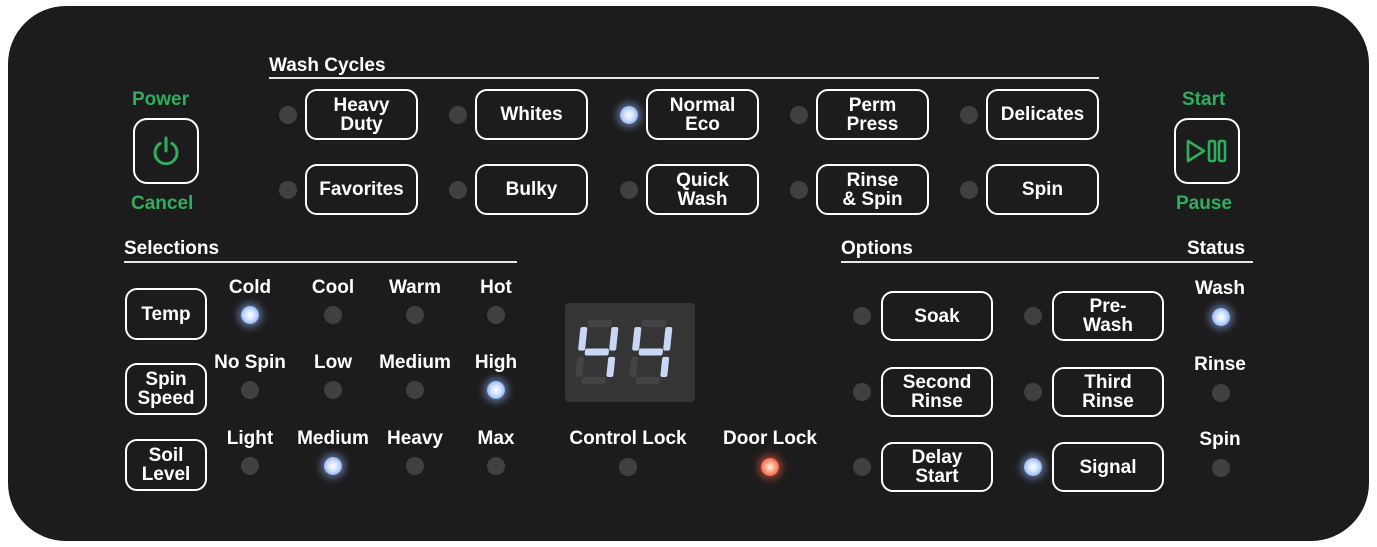 The image size is (1377, 547). Describe the element at coordinates (166, 314) in the screenshot. I see `temp-button: Temp` at that location.